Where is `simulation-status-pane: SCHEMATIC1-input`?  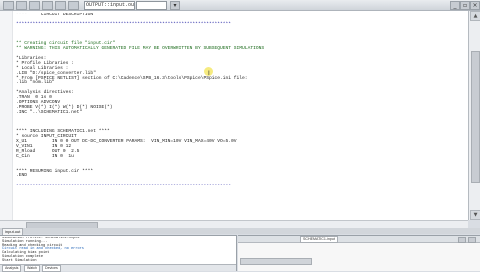
simulation-status-pane: SCHEMATIC1-input is located at coordinates (359, 253).